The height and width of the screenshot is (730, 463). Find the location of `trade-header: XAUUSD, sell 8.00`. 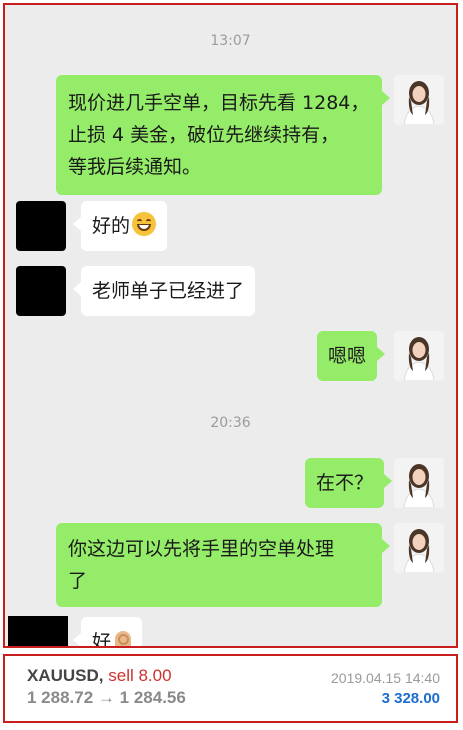

trade-header: XAUUSD, sell 8.00 is located at coordinates (99, 676).